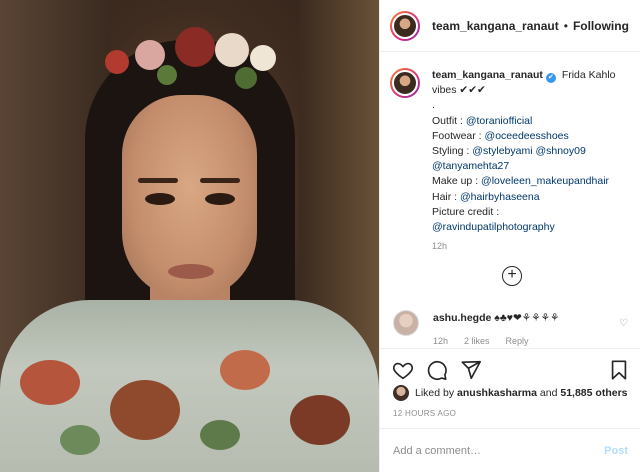 The height and width of the screenshot is (472, 640). What do you see at coordinates (623, 323) in the screenshot?
I see `comment-like-heart-icon: ♡` at bounding box center [623, 323].